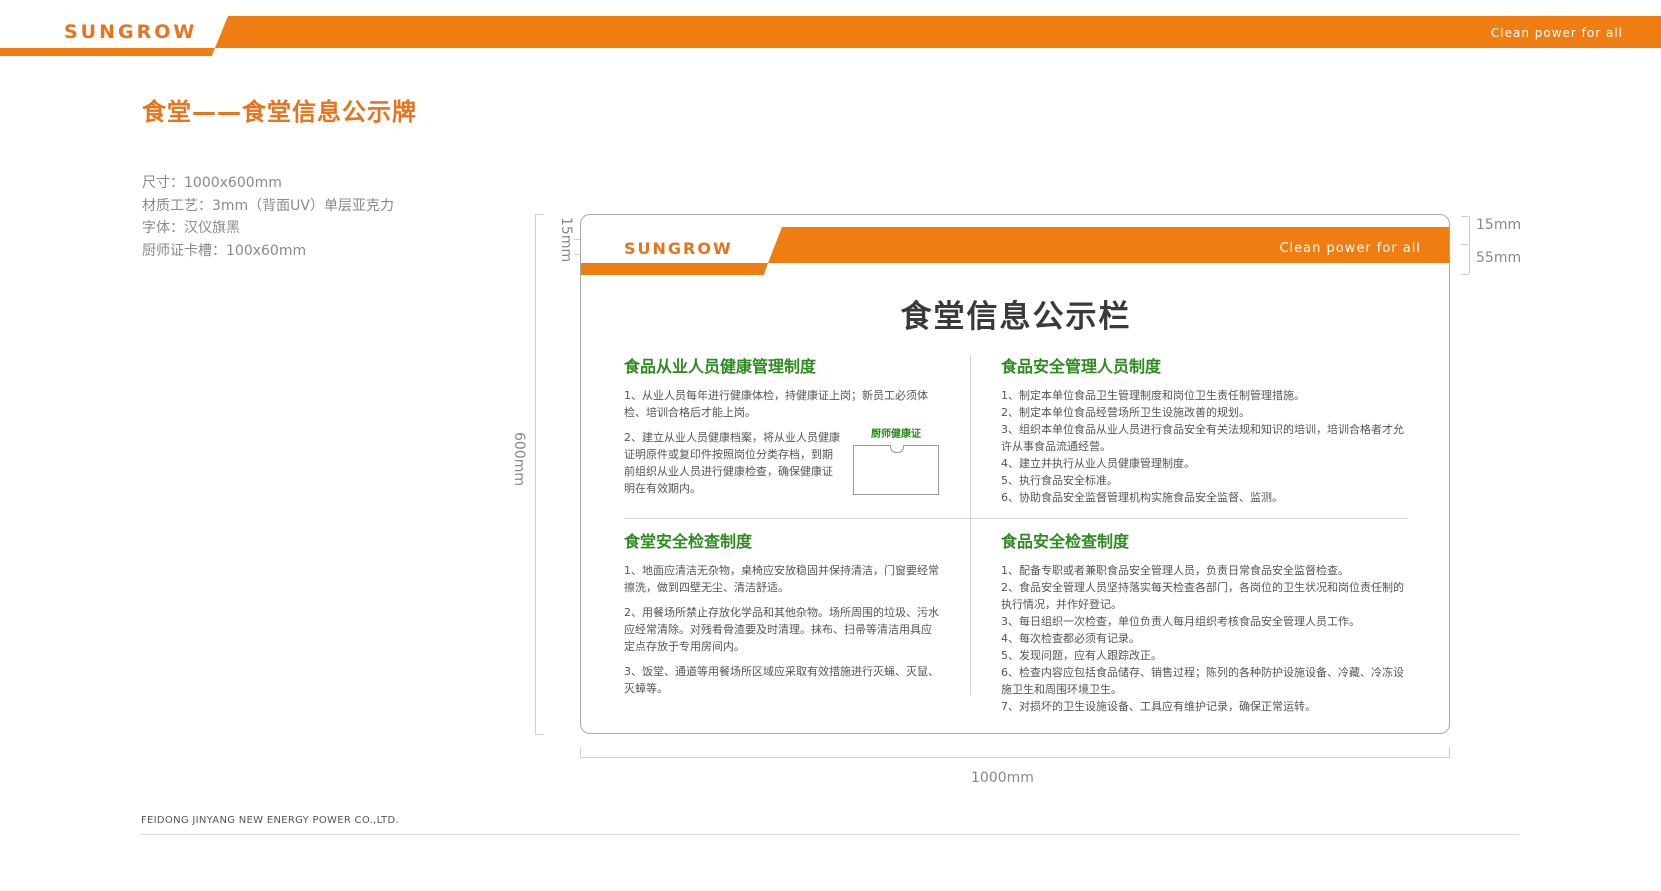 The height and width of the screenshot is (891, 1661). Describe the element at coordinates (224, 250) in the screenshot. I see `spec-card-slot: 厨师证卡槽：100x60mm` at that location.